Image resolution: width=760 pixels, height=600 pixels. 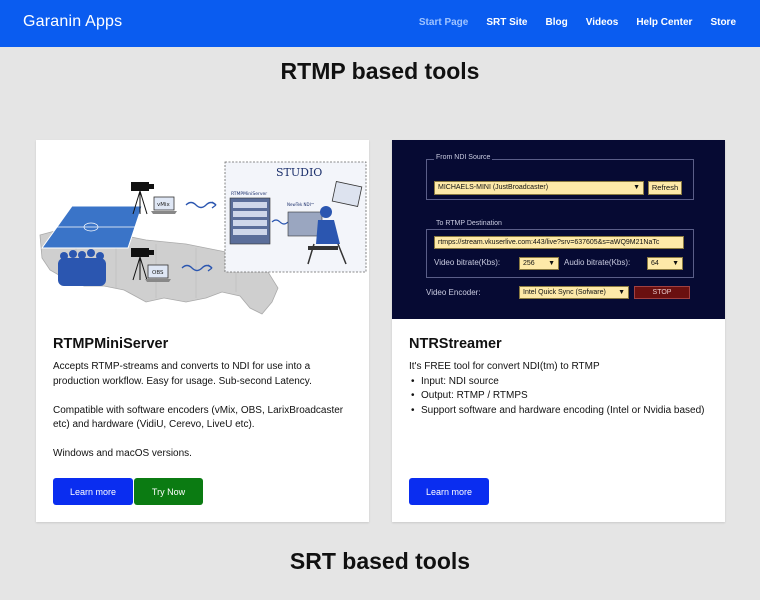 What do you see at coordinates (662, 292) in the screenshot?
I see `stop-button: STOP` at bounding box center [662, 292].